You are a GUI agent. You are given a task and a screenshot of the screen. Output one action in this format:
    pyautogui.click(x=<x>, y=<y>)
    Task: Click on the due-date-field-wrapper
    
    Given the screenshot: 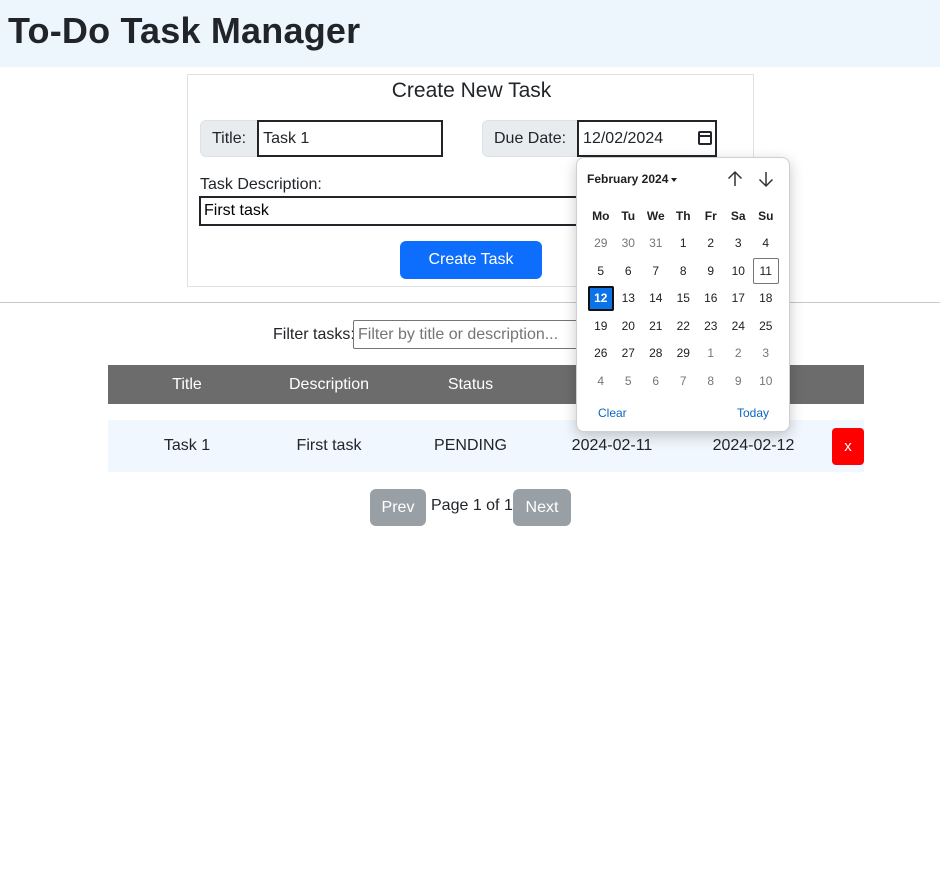 What is the action you would take?
    pyautogui.click(x=647, y=138)
    